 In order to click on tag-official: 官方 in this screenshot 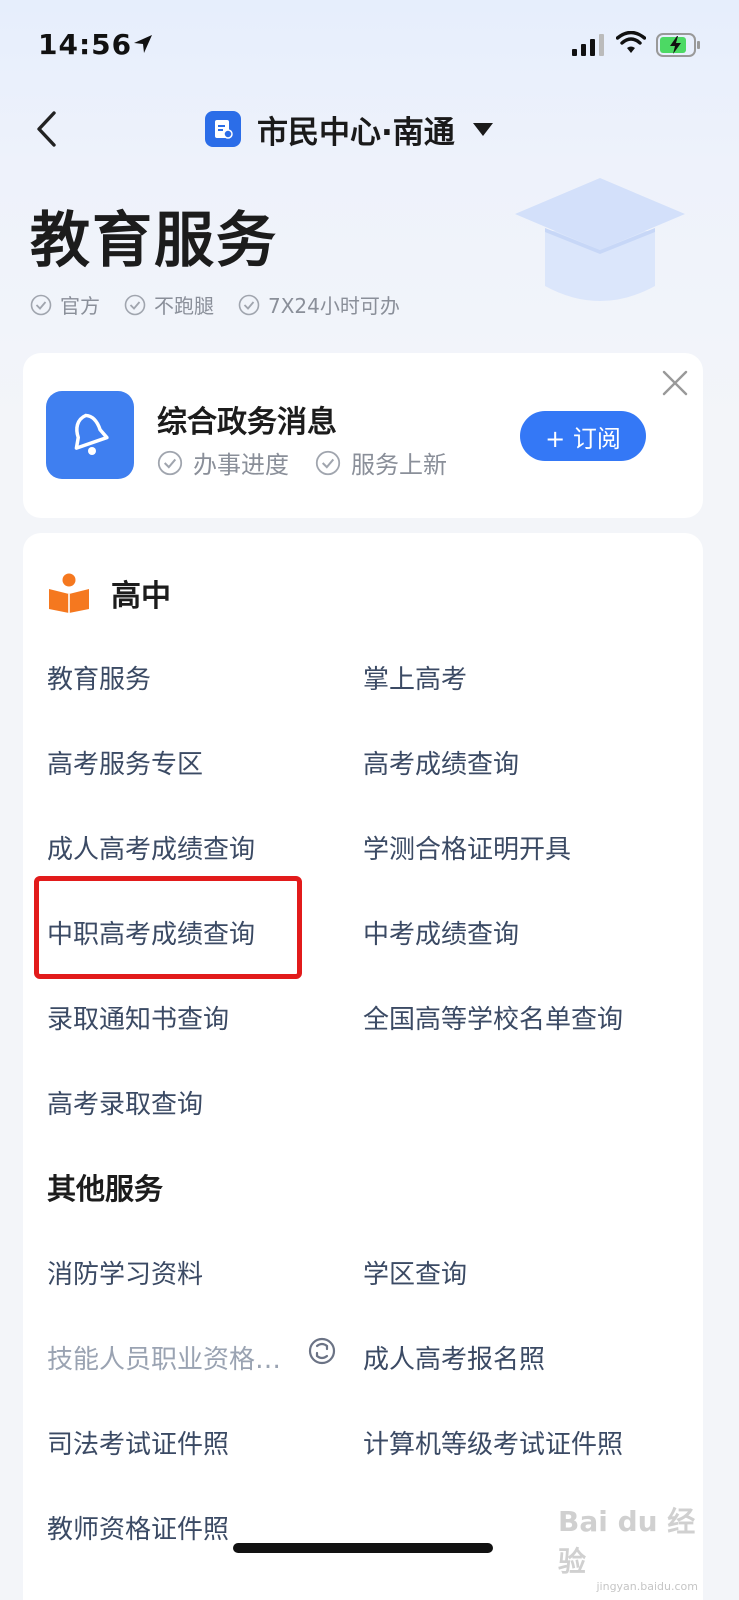, I will do `click(65, 304)`.